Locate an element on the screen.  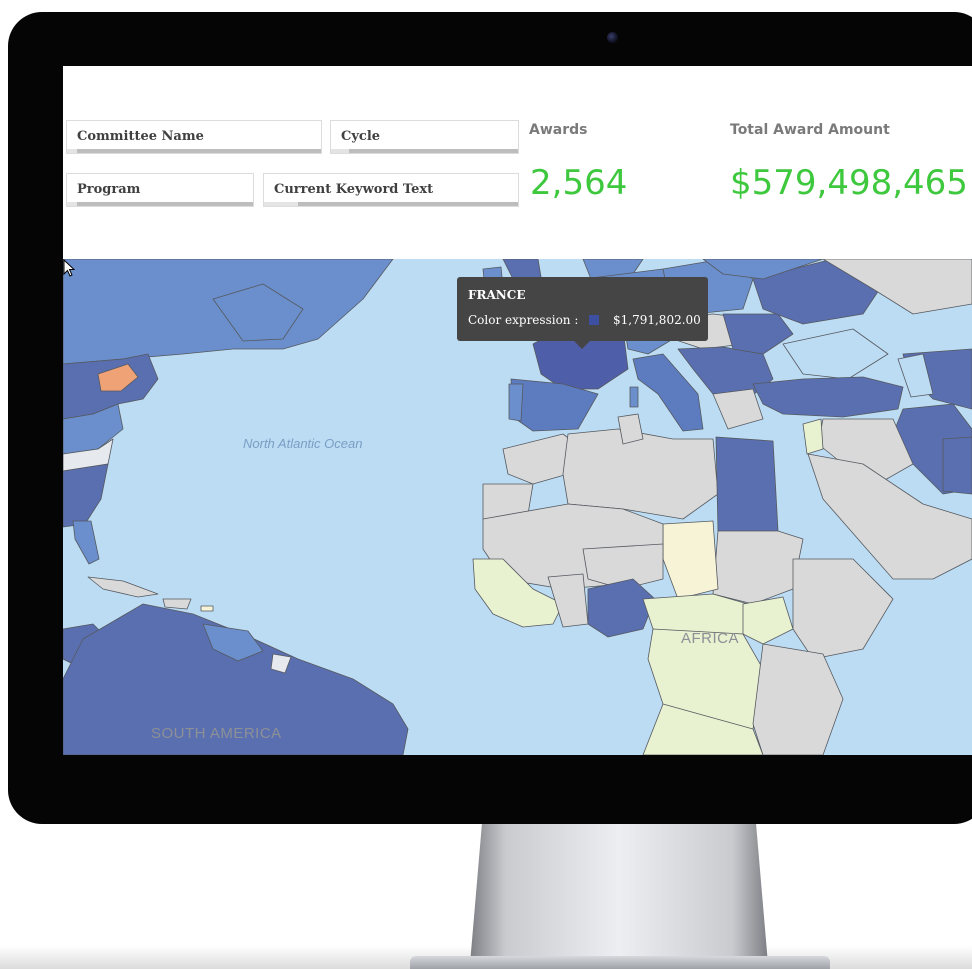
region-usa-southeast is located at coordinates (86, 495).